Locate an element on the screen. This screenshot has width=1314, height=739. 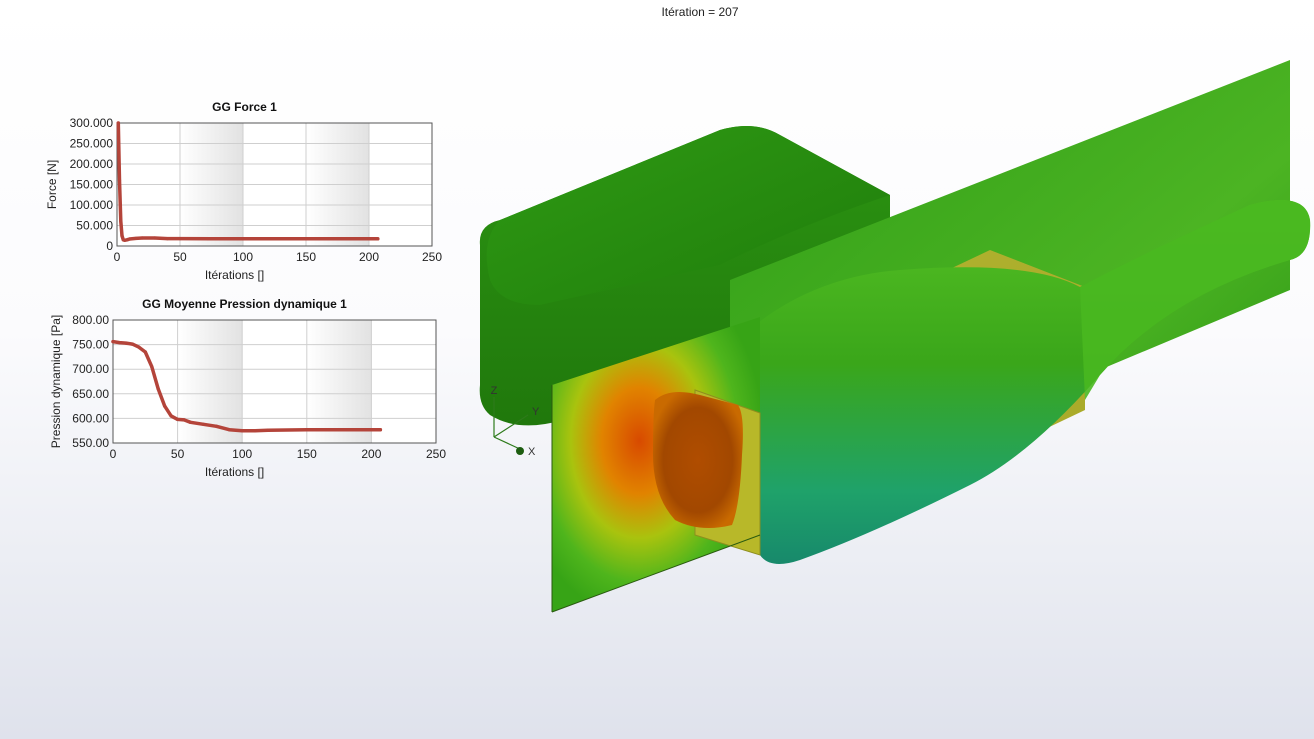
y-tick-label: 700.00 is located at coordinates (90, 369).